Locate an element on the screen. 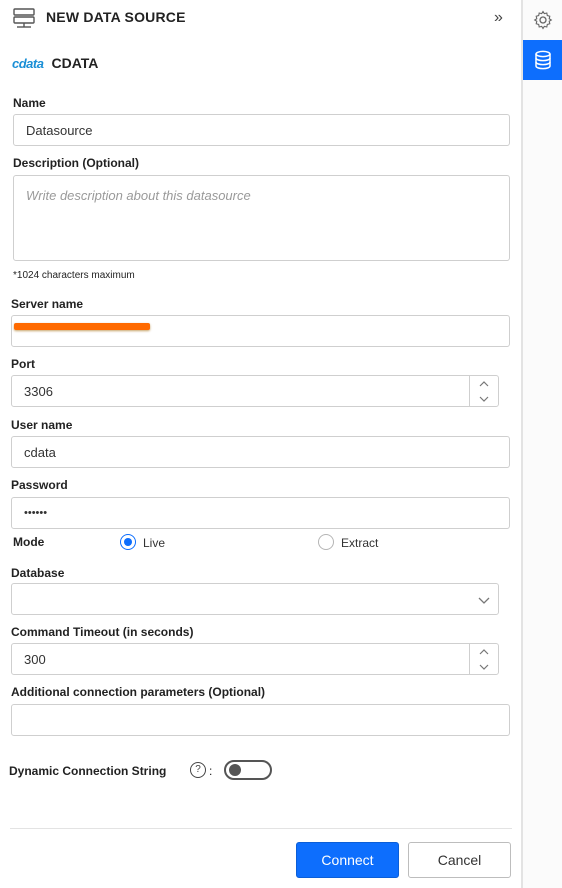 The image size is (562, 888). database-select is located at coordinates (255, 599).